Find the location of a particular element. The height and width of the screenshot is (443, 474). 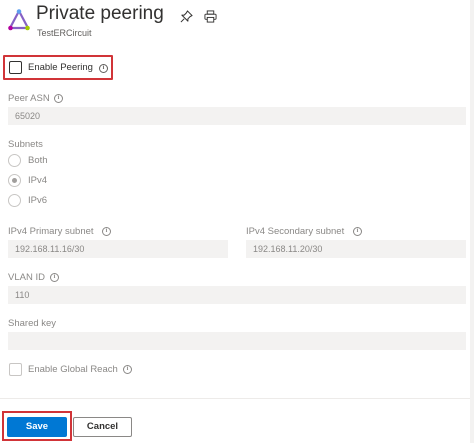

scrollbar-track is located at coordinates (472, 221).